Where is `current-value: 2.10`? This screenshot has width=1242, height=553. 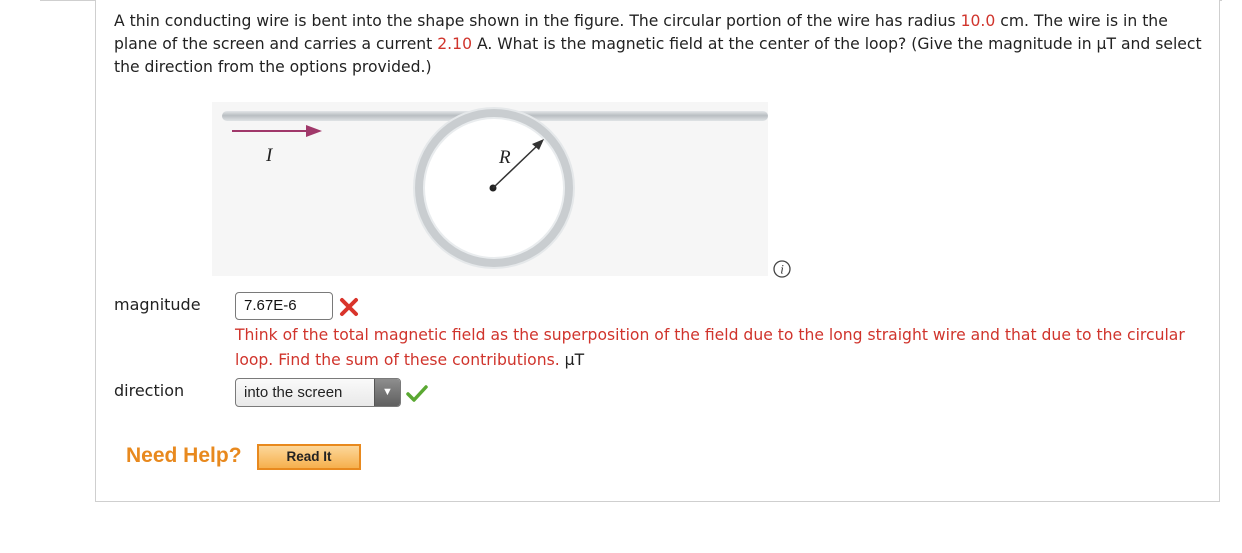
current-value: 2.10 is located at coordinates (454, 44).